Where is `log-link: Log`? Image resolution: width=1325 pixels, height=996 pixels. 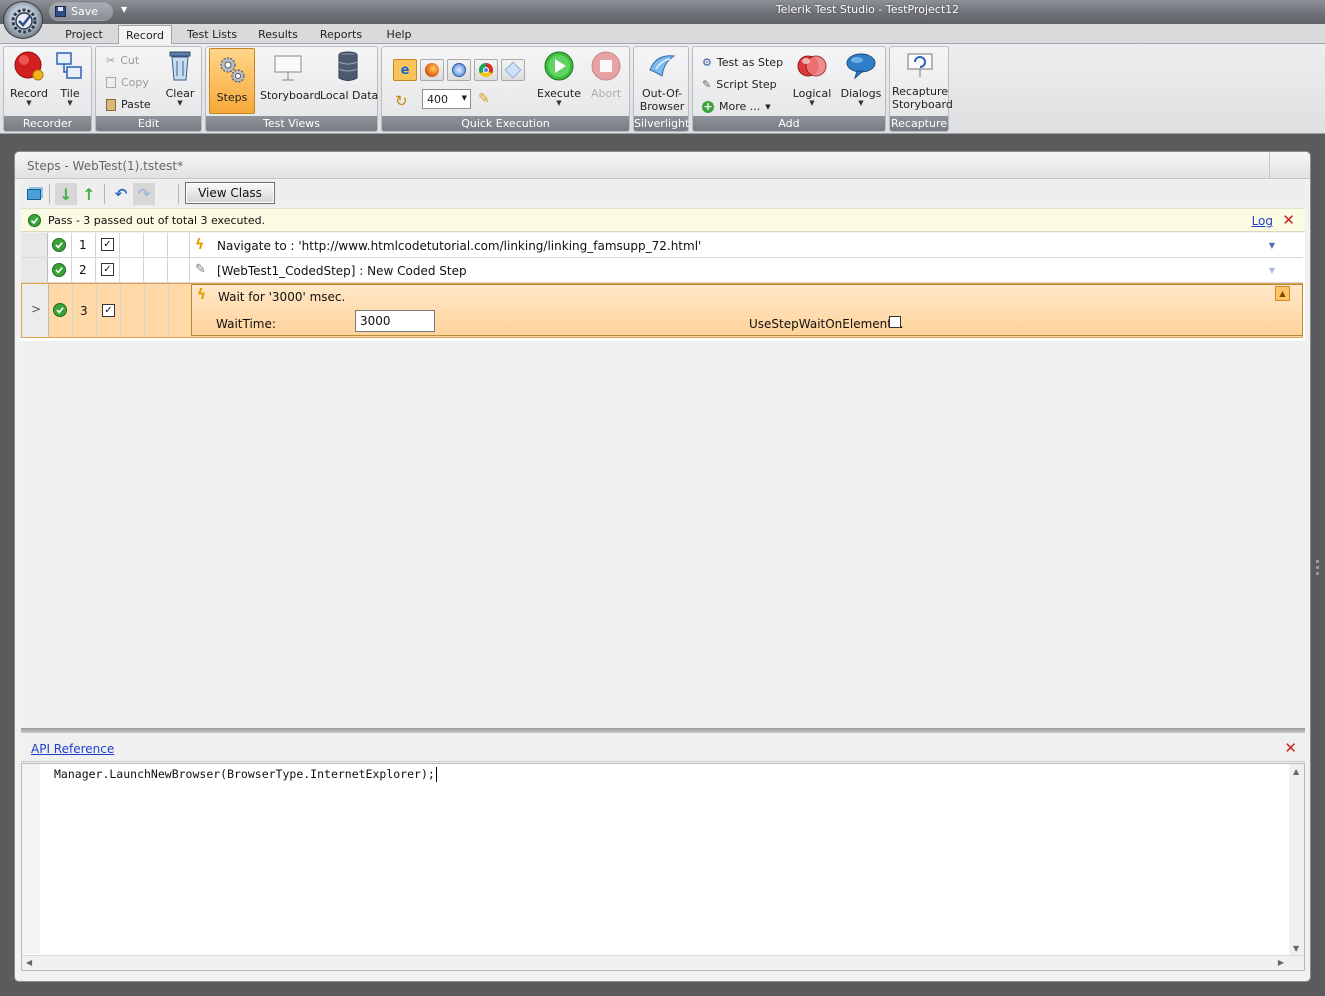
log-link: Log is located at coordinates (1262, 221).